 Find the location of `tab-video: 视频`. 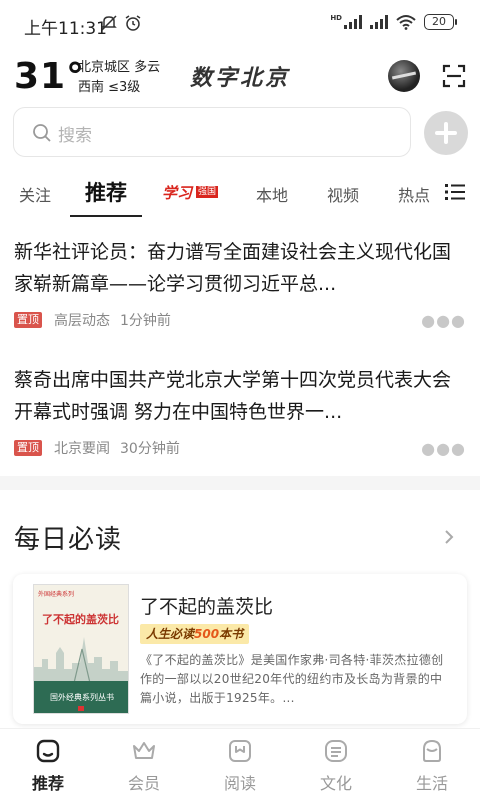

tab-video: 视频 is located at coordinates (343, 194).